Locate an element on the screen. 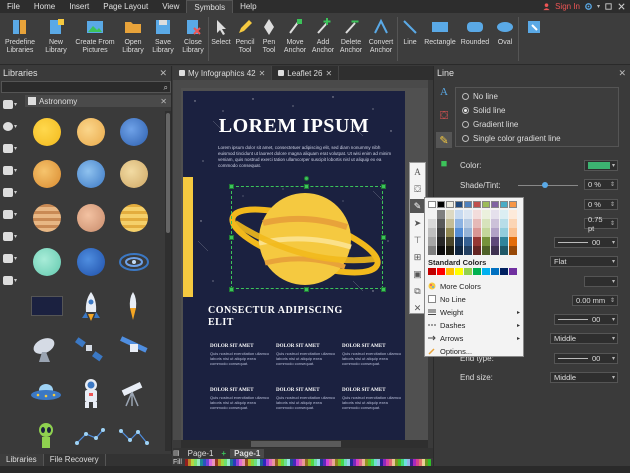 The image size is (630, 473). library-tool-9: ▾ is located at coordinates (12, 280).